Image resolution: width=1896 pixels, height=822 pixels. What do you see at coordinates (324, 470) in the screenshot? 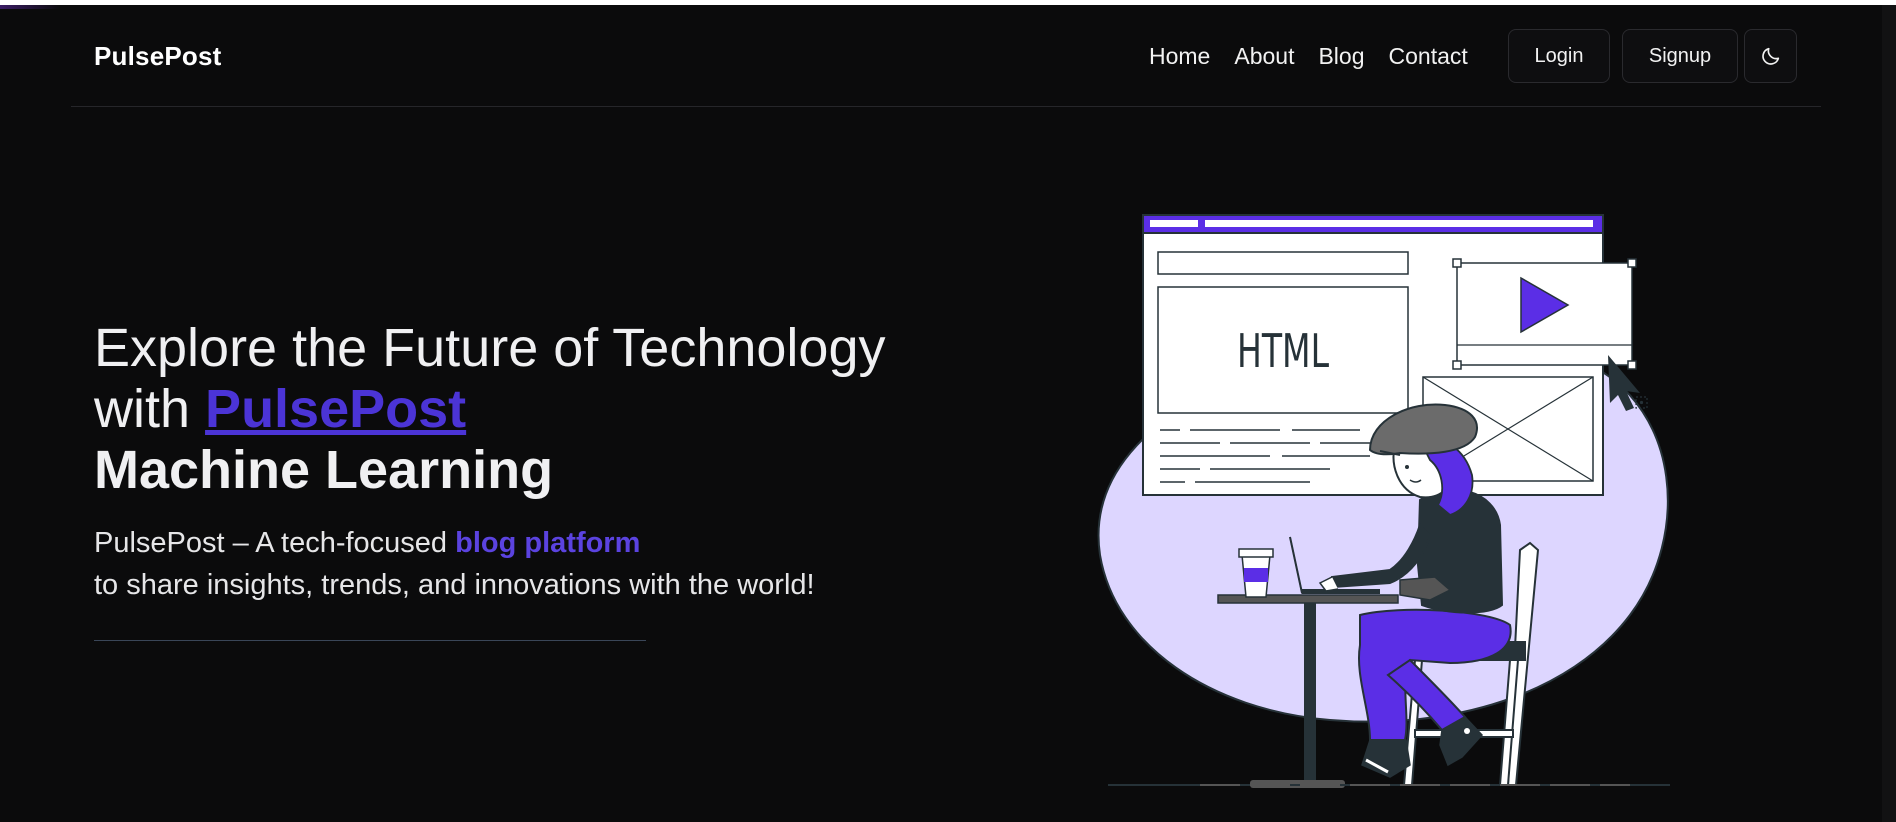
I see `hero-rotating-text: Machine Learning` at bounding box center [324, 470].